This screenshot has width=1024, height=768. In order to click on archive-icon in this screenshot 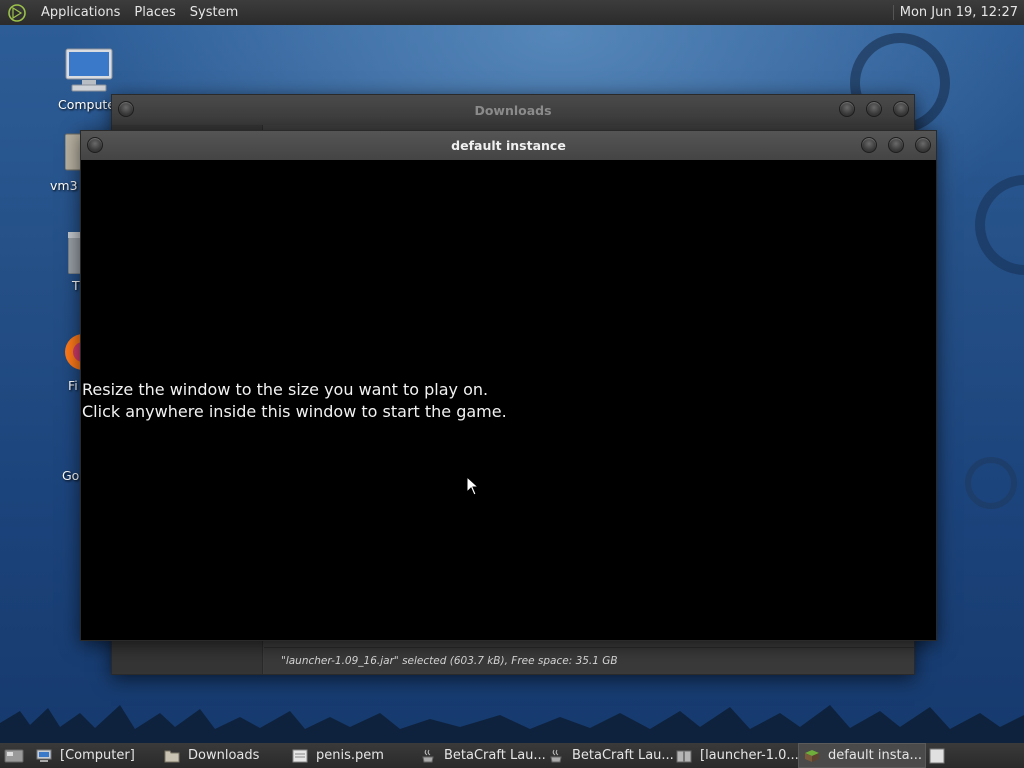, I will do `click(684, 756)`.